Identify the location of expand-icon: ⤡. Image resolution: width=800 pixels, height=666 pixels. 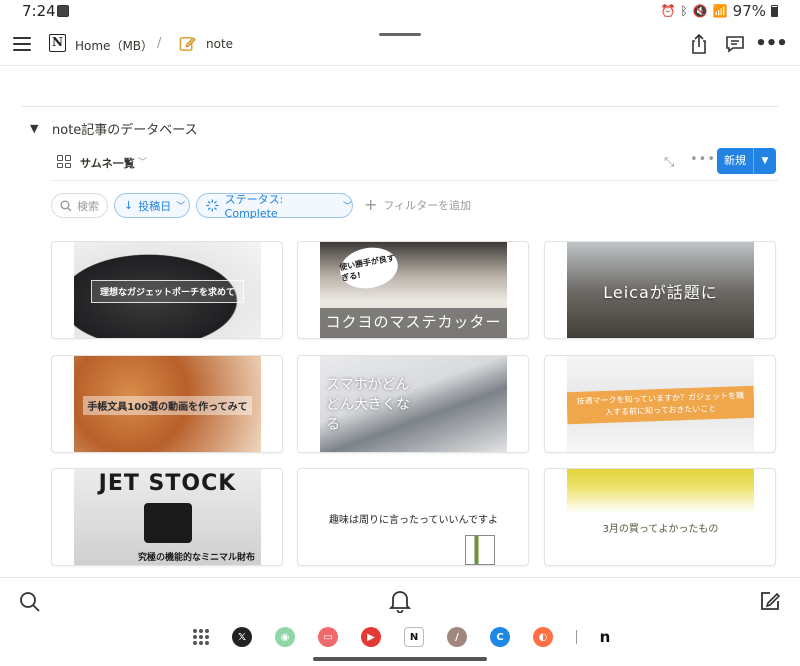
(669, 162).